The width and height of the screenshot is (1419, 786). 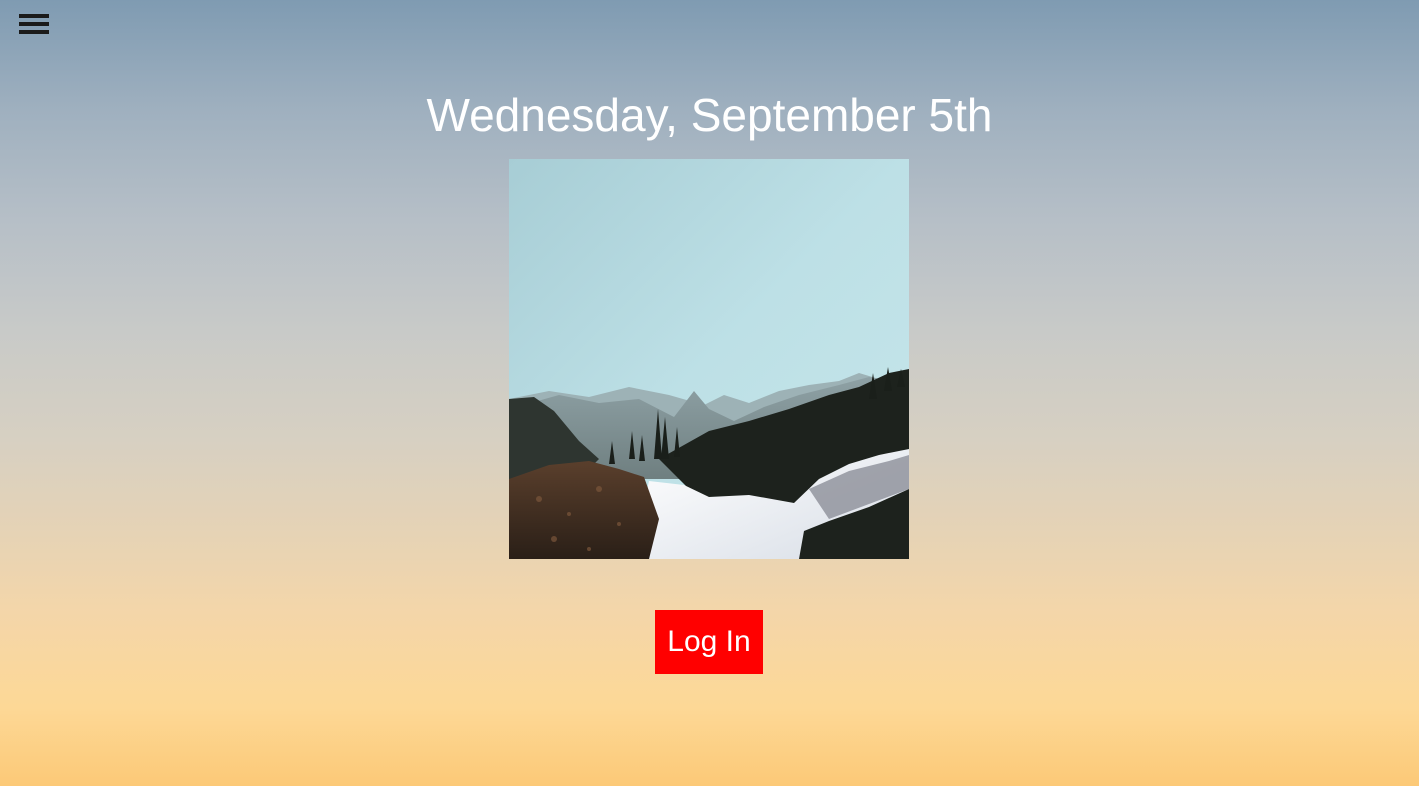 I want to click on menu-bar-middle, so click(x=34, y=24).